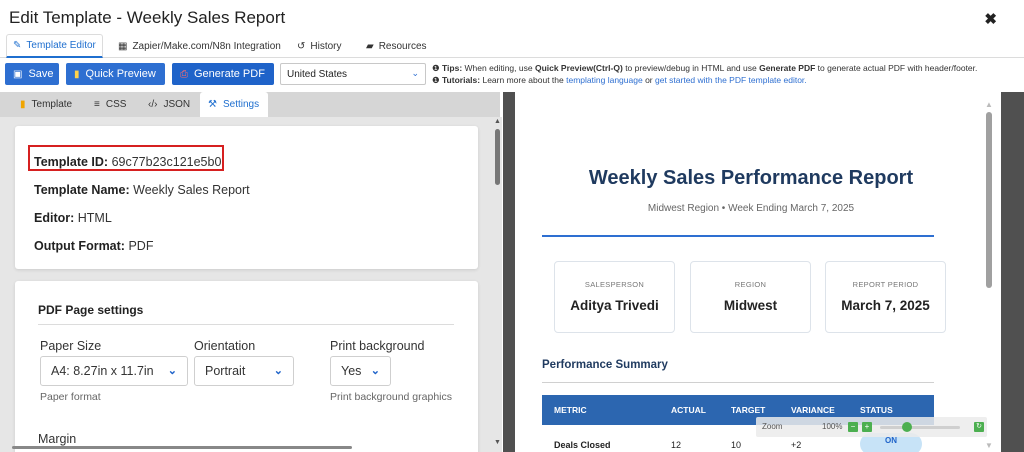 The height and width of the screenshot is (452, 1024). Describe the element at coordinates (120, 74) in the screenshot. I see `quick-preview-label: Quick Preview` at that location.